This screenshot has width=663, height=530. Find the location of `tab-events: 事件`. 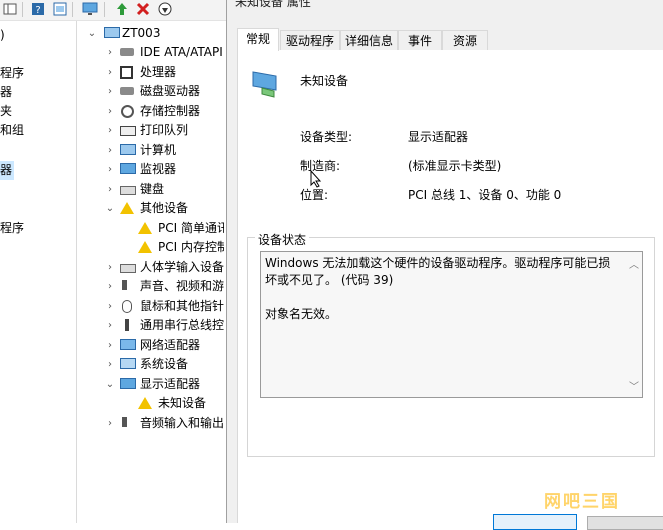

tab-events: 事件 is located at coordinates (420, 40).